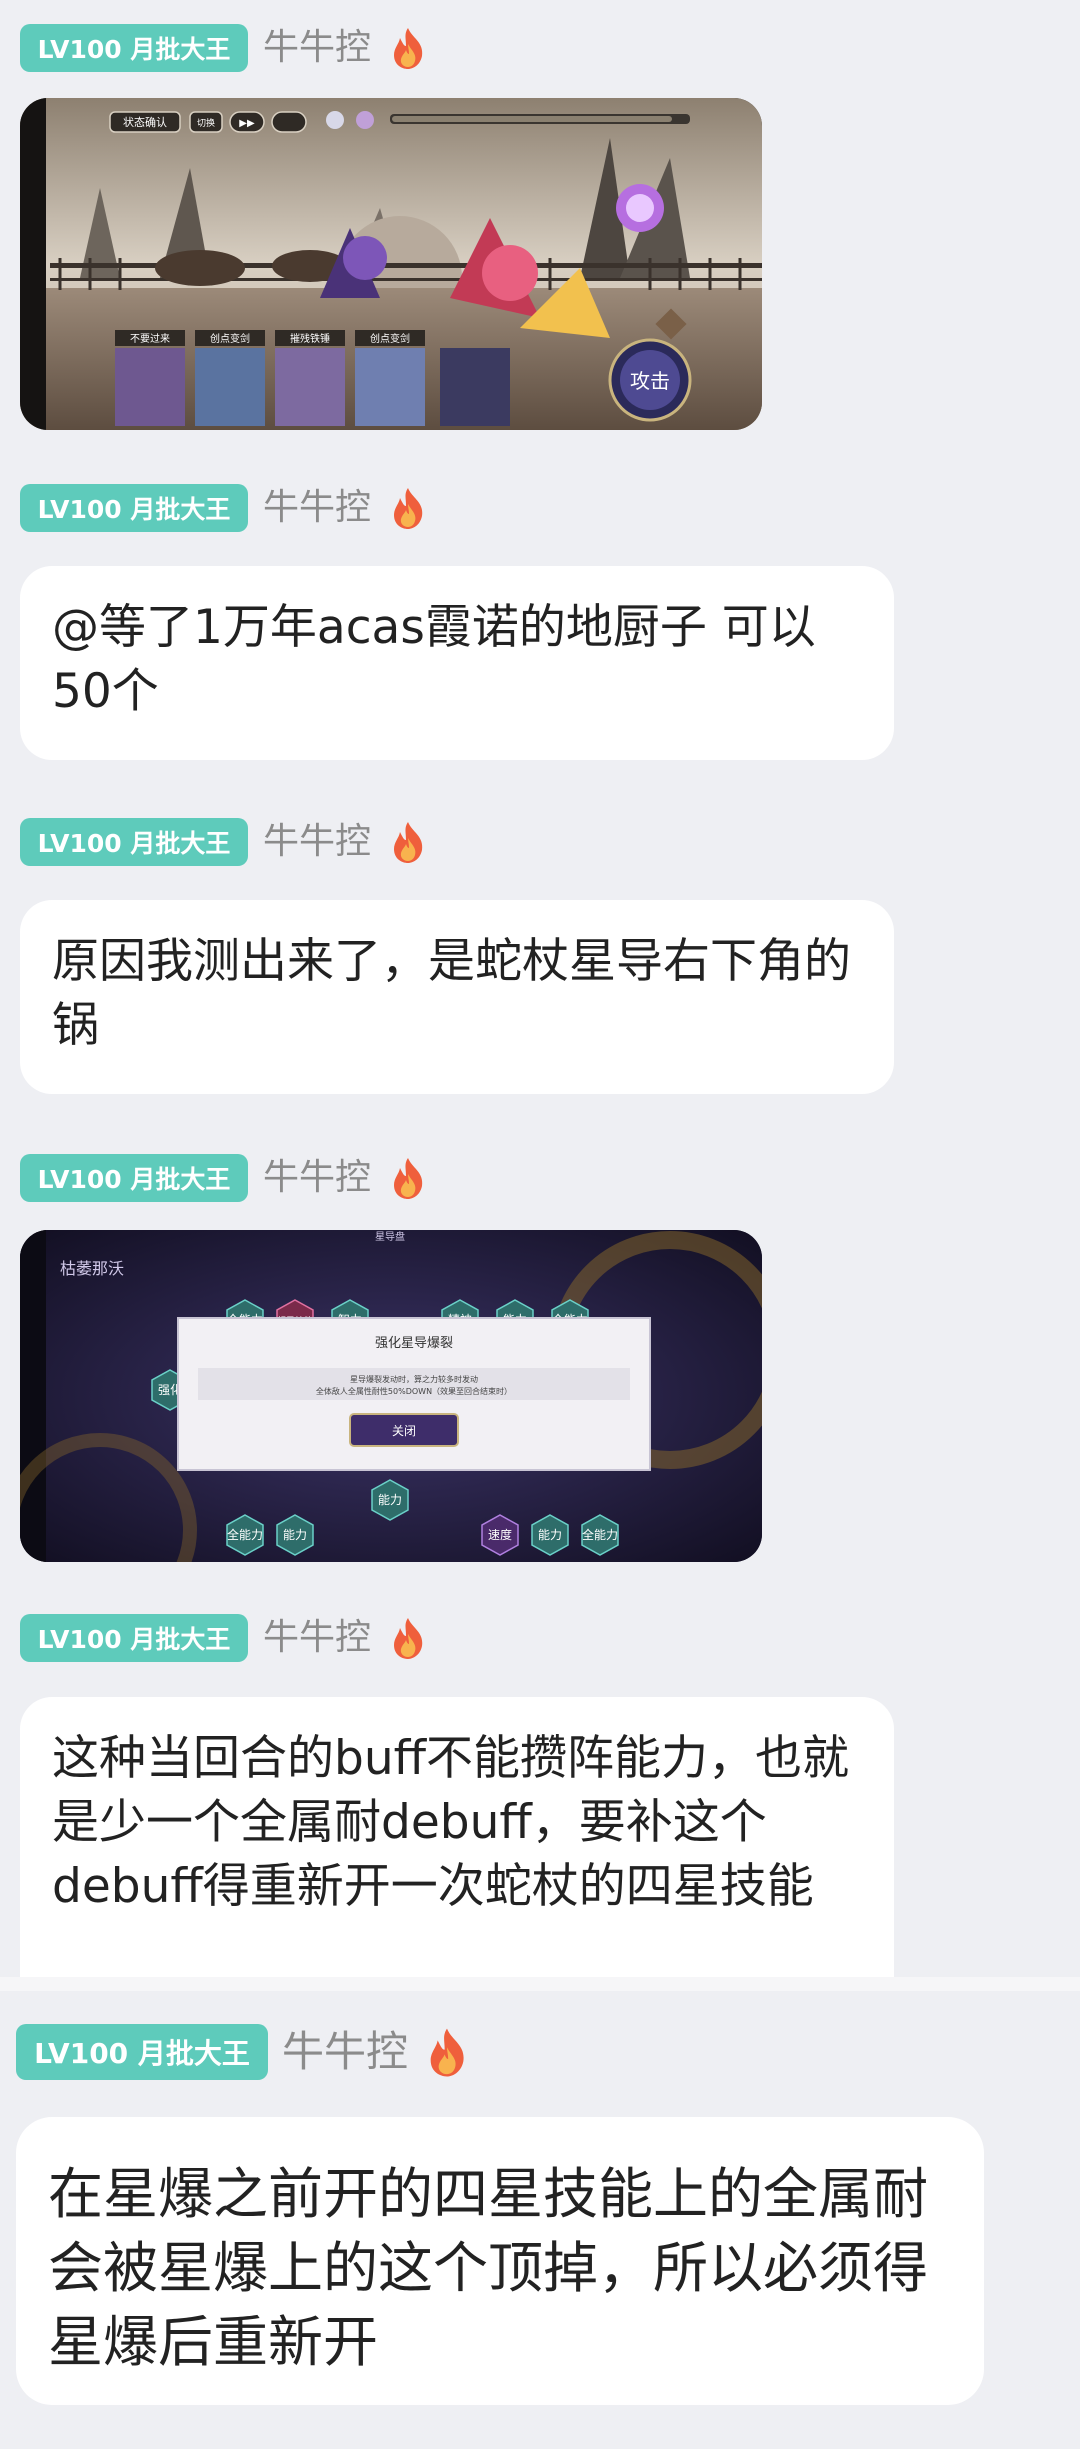 The width and height of the screenshot is (1080, 2449). I want to click on text-message-bubble: @等了1万年acas霞诺的地厨子 可以50个, so click(457, 663).